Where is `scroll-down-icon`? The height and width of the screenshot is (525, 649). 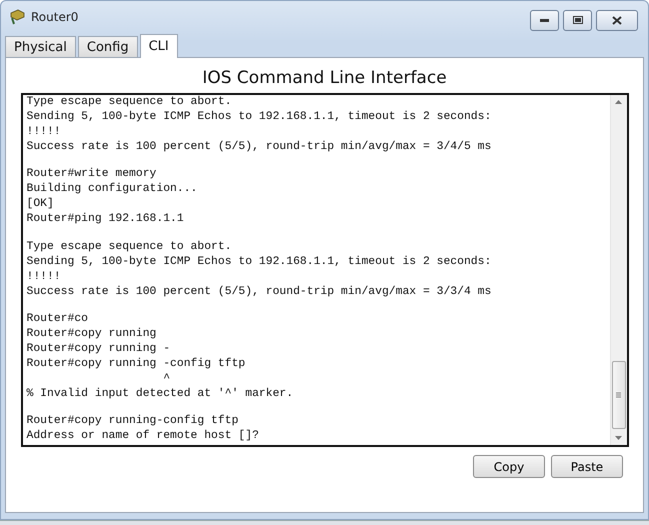
scroll-down-icon is located at coordinates (618, 438).